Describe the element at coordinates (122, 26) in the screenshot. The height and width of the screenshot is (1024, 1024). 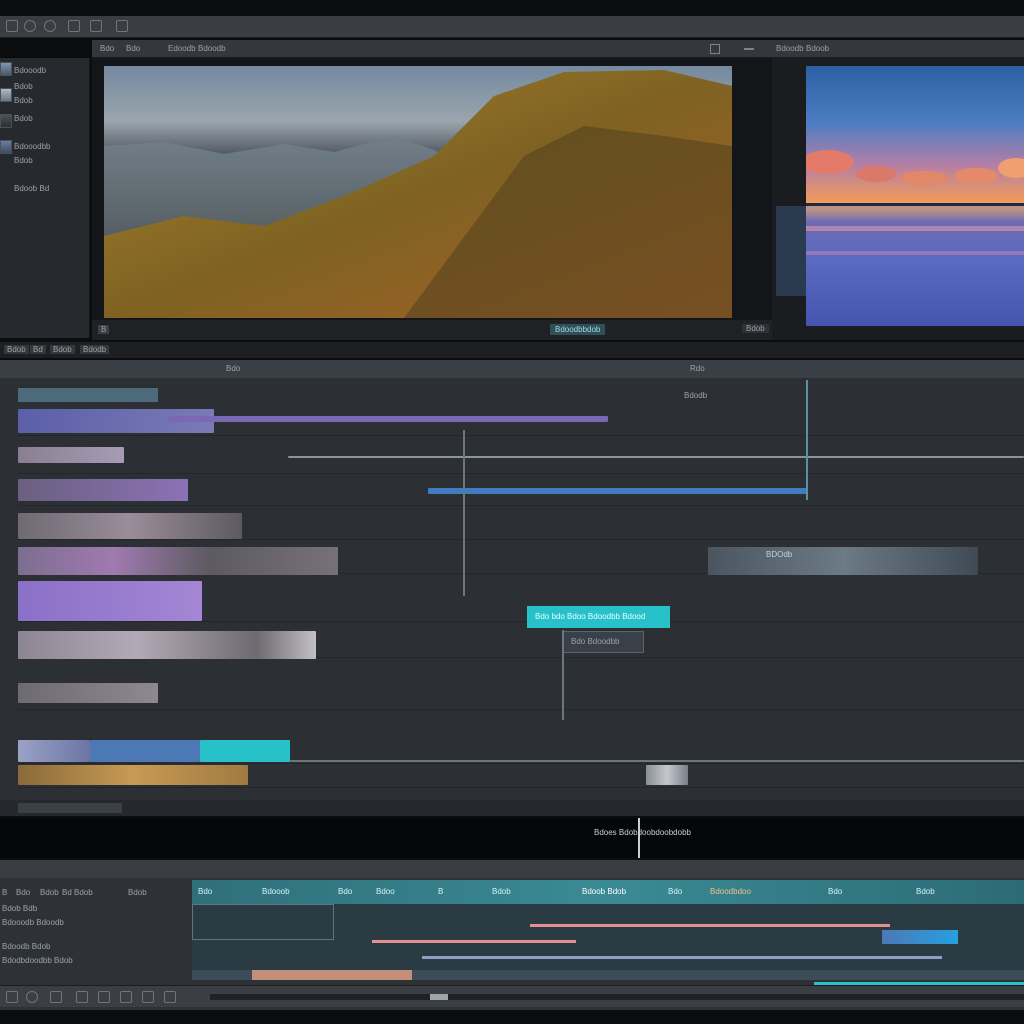
I see `media-icon` at that location.